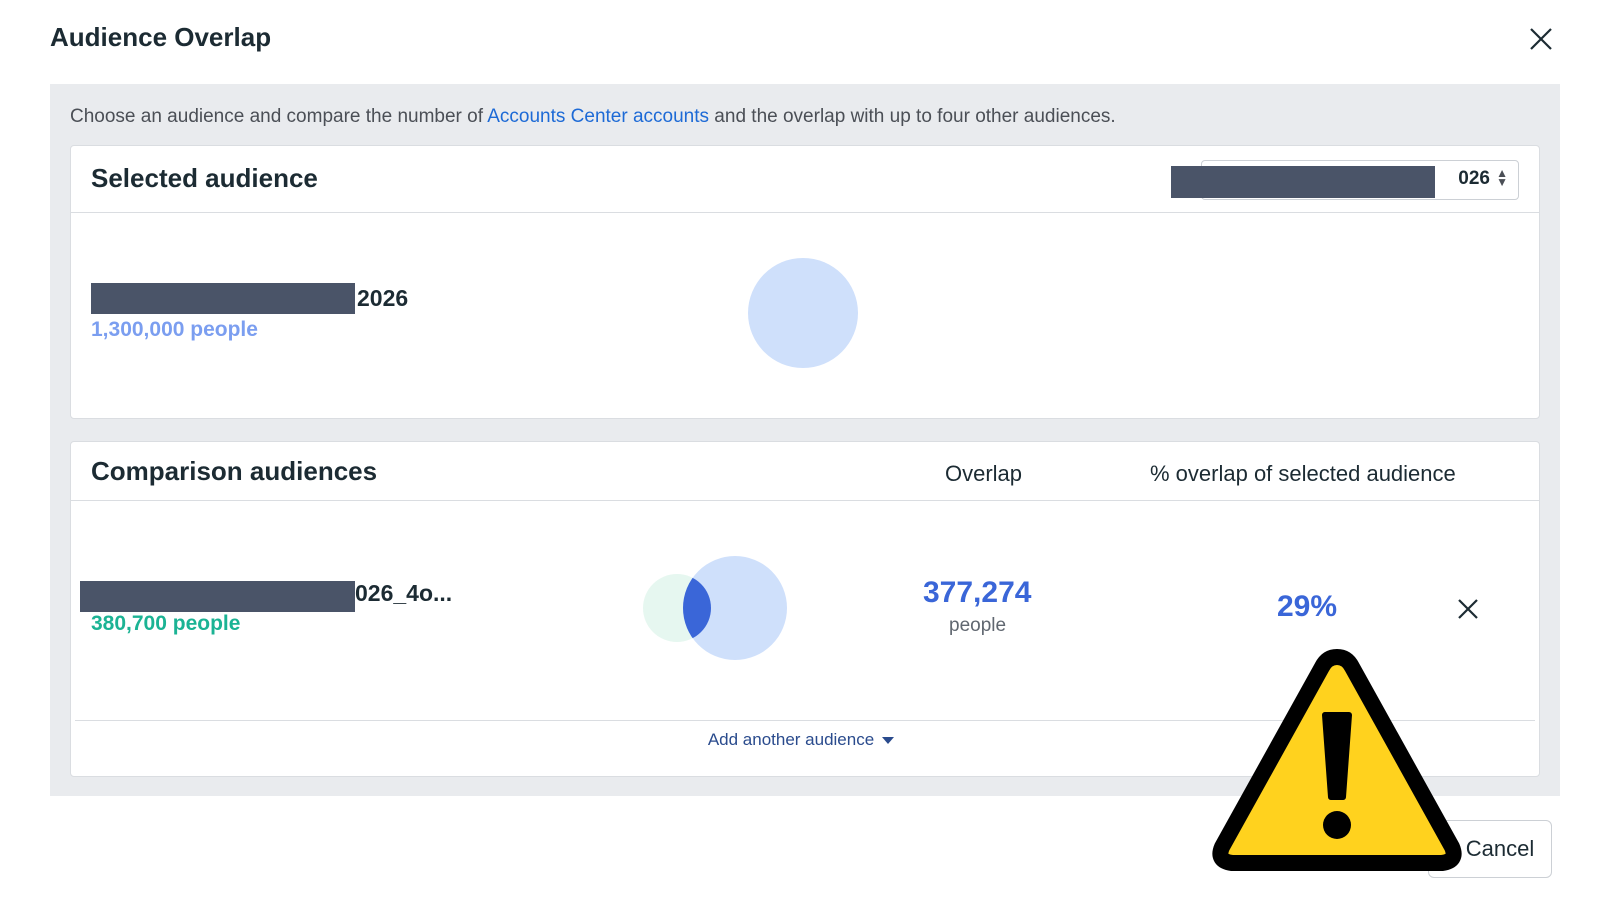 The image size is (1600, 900). What do you see at coordinates (803, 313) in the screenshot?
I see `selected-audience-circle` at bounding box center [803, 313].